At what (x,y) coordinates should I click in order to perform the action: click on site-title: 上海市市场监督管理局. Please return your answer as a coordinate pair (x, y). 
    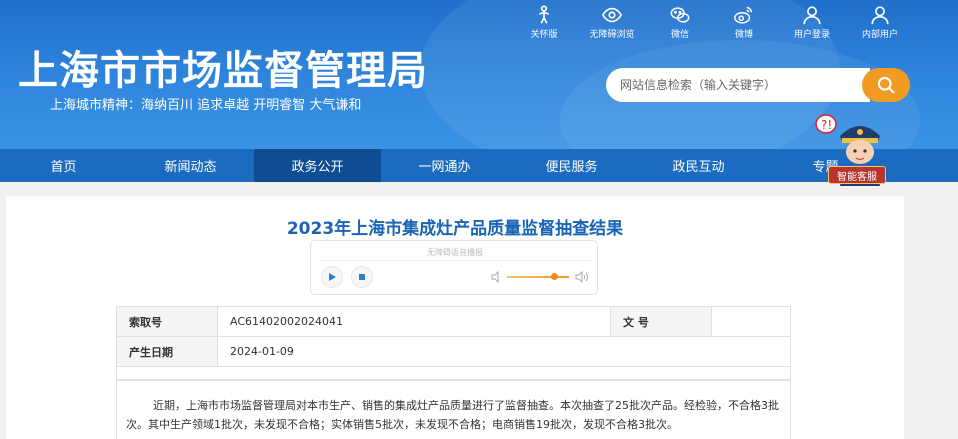
    Looking at the image, I should click on (223, 67).